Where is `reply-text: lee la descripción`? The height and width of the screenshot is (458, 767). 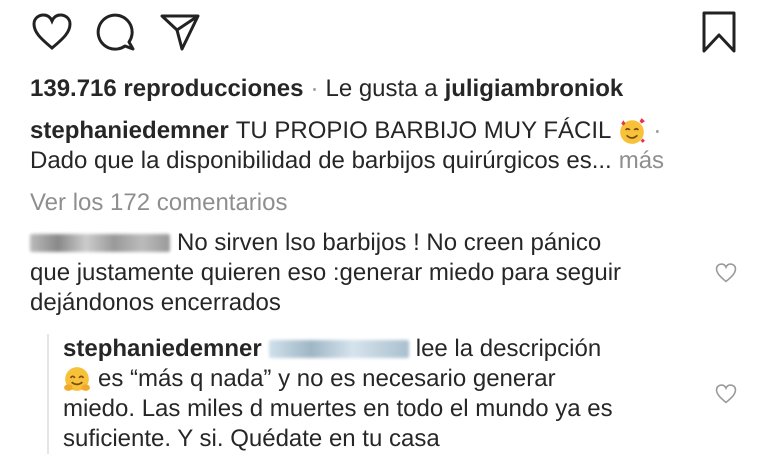 reply-text: lee la descripción is located at coordinates (509, 349).